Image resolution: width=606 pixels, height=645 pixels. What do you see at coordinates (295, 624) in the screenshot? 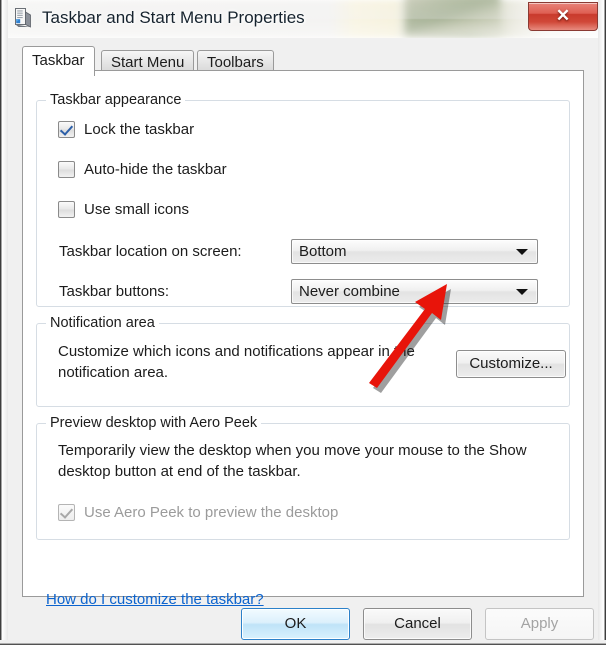
I see `ok-button: OK` at bounding box center [295, 624].